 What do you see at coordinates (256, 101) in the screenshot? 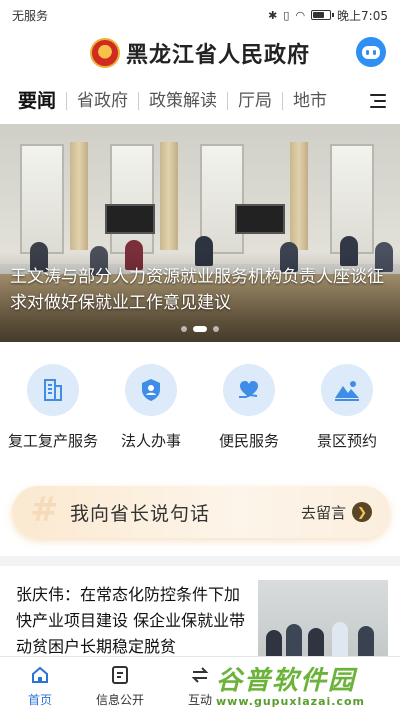
I see `tab-departments: 厅局` at bounding box center [256, 101].